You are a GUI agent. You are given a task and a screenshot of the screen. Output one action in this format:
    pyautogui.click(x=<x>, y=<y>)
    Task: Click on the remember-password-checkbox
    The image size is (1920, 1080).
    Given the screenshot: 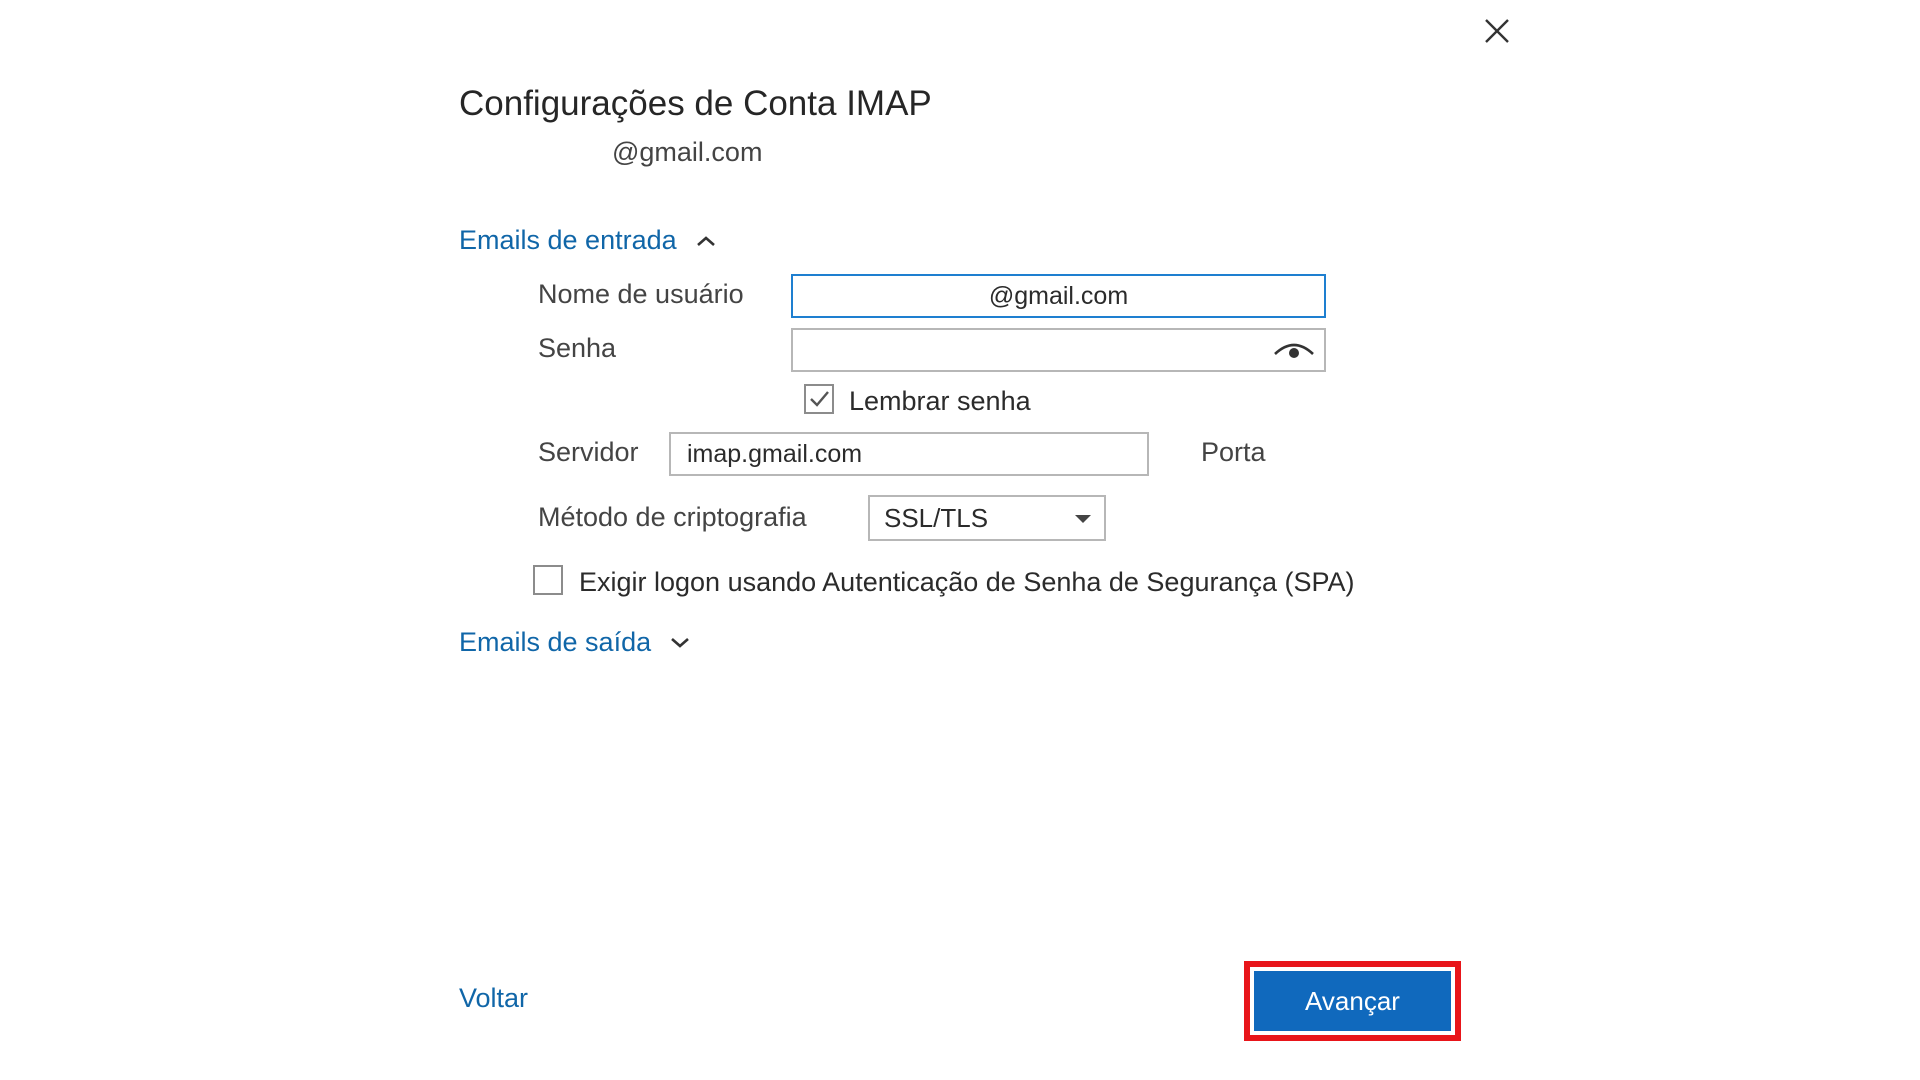 What is the action you would take?
    pyautogui.click(x=819, y=399)
    